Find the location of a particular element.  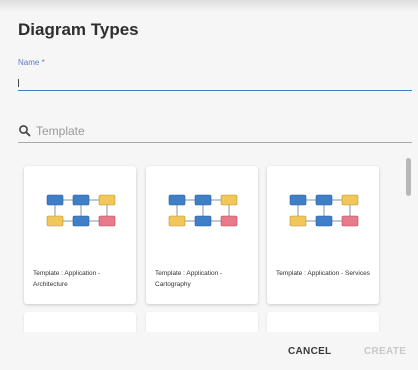

name-field-label: Name * is located at coordinates (31, 62).